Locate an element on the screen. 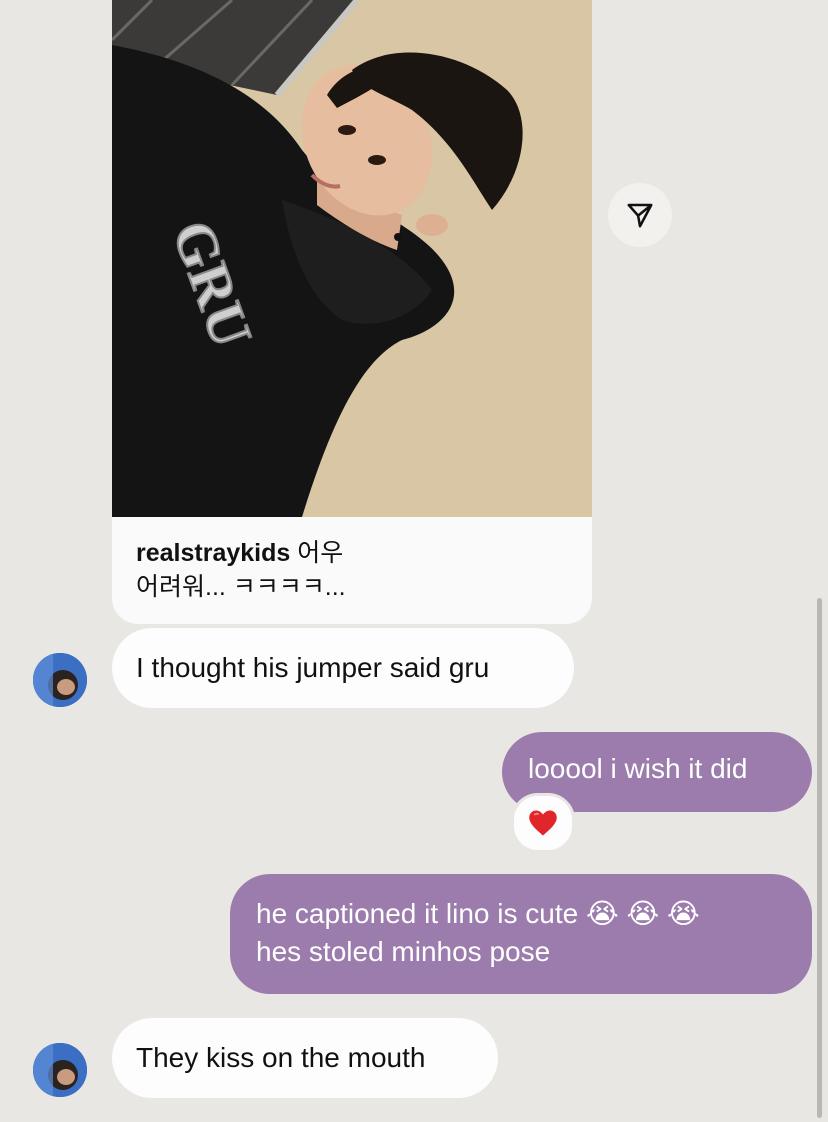 This screenshot has width=828, height=1122. message-text: I thought his jumper said gru is located at coordinates (313, 667).